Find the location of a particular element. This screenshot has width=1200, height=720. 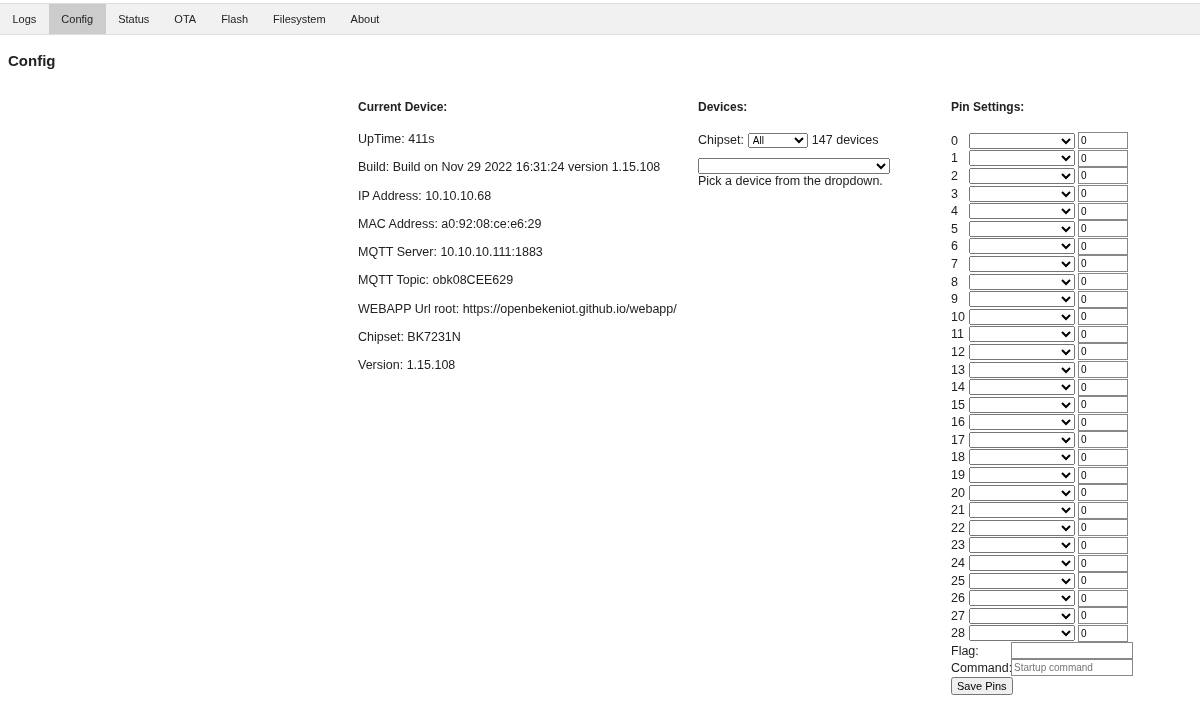

section-heading: Current Device: is located at coordinates (403, 107).